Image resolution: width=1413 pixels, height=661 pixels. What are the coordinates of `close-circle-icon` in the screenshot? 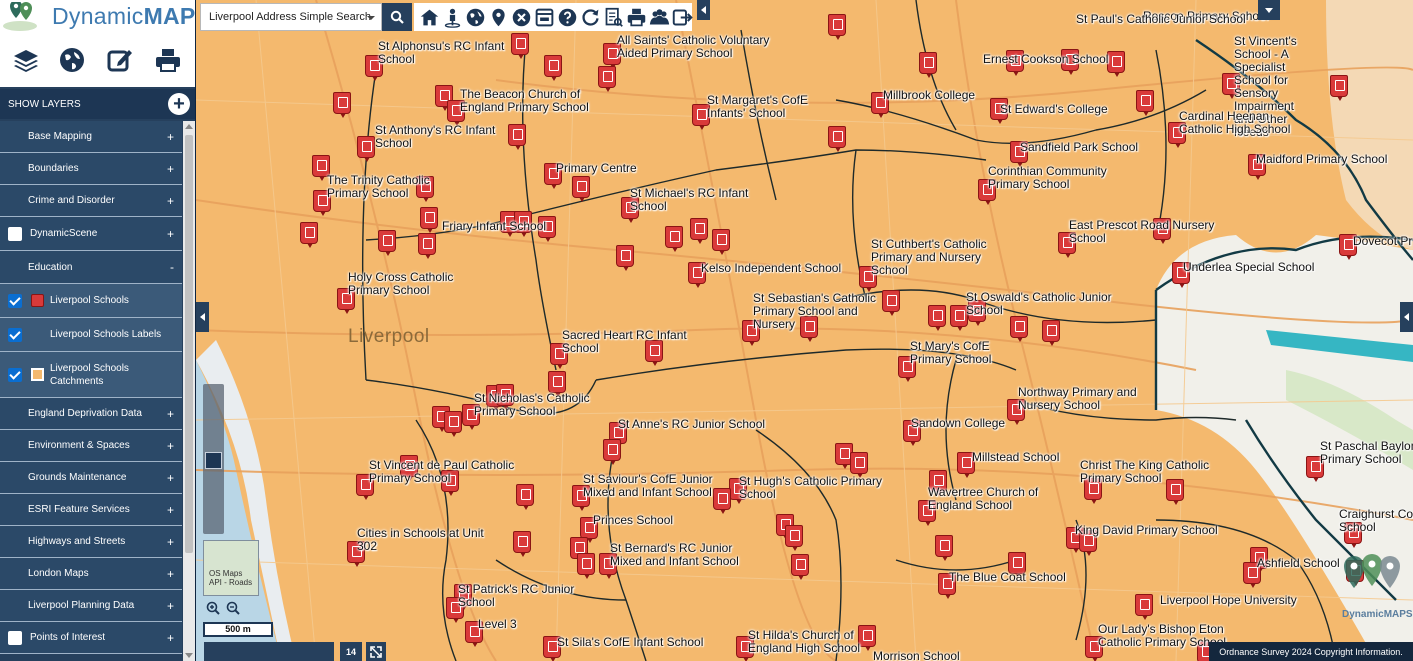 It's located at (521, 17).